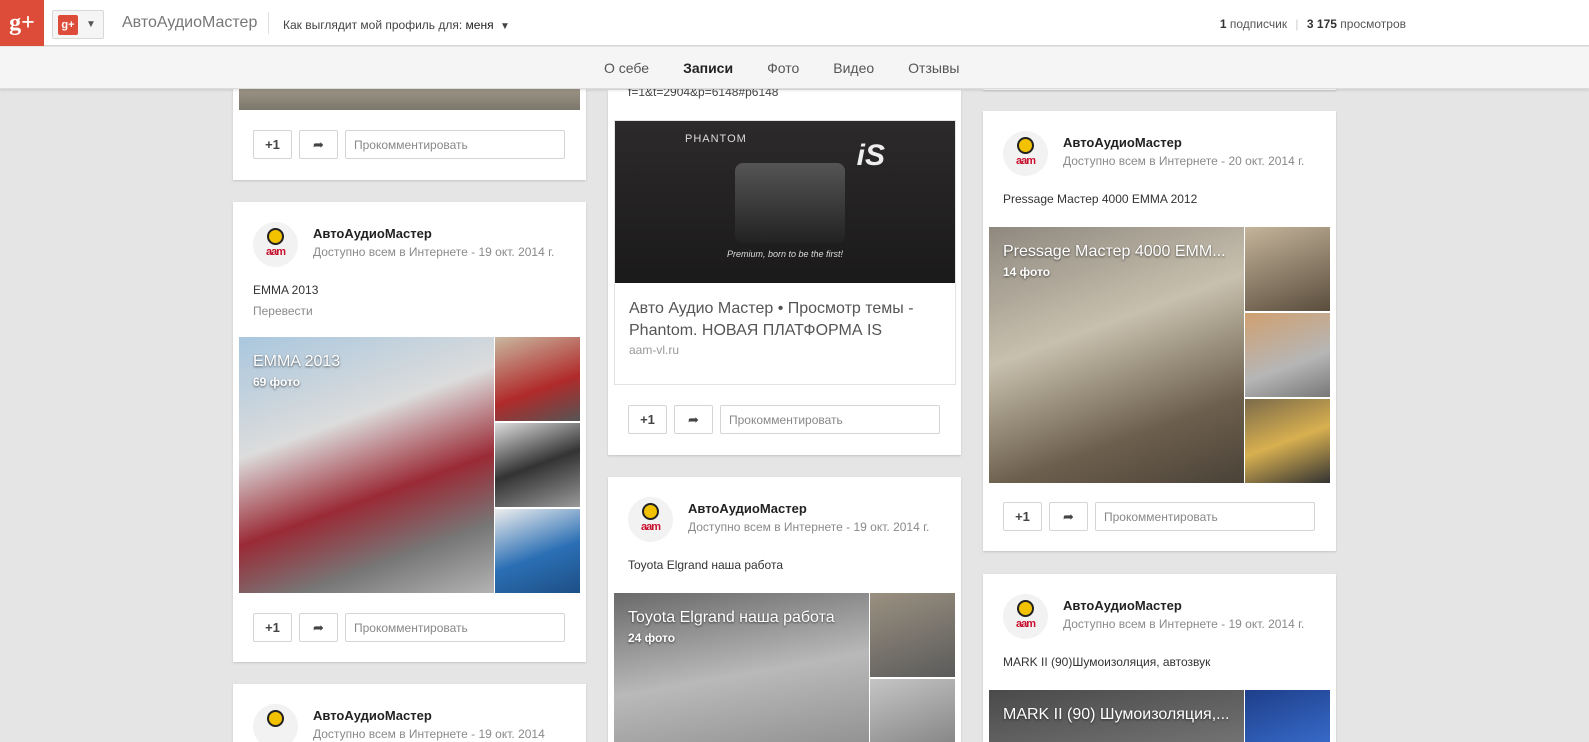  I want to click on post-date: 19 окт. 2014, so click(512, 734).